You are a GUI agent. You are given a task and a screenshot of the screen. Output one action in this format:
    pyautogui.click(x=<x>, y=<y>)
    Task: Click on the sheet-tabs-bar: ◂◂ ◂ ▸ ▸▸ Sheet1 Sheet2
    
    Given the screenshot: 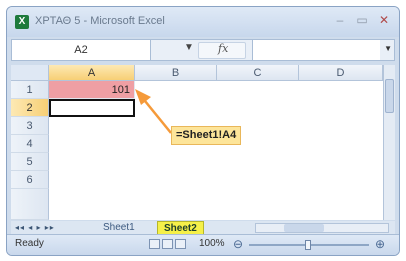 What is the action you would take?
    pyautogui.click(x=203, y=228)
    